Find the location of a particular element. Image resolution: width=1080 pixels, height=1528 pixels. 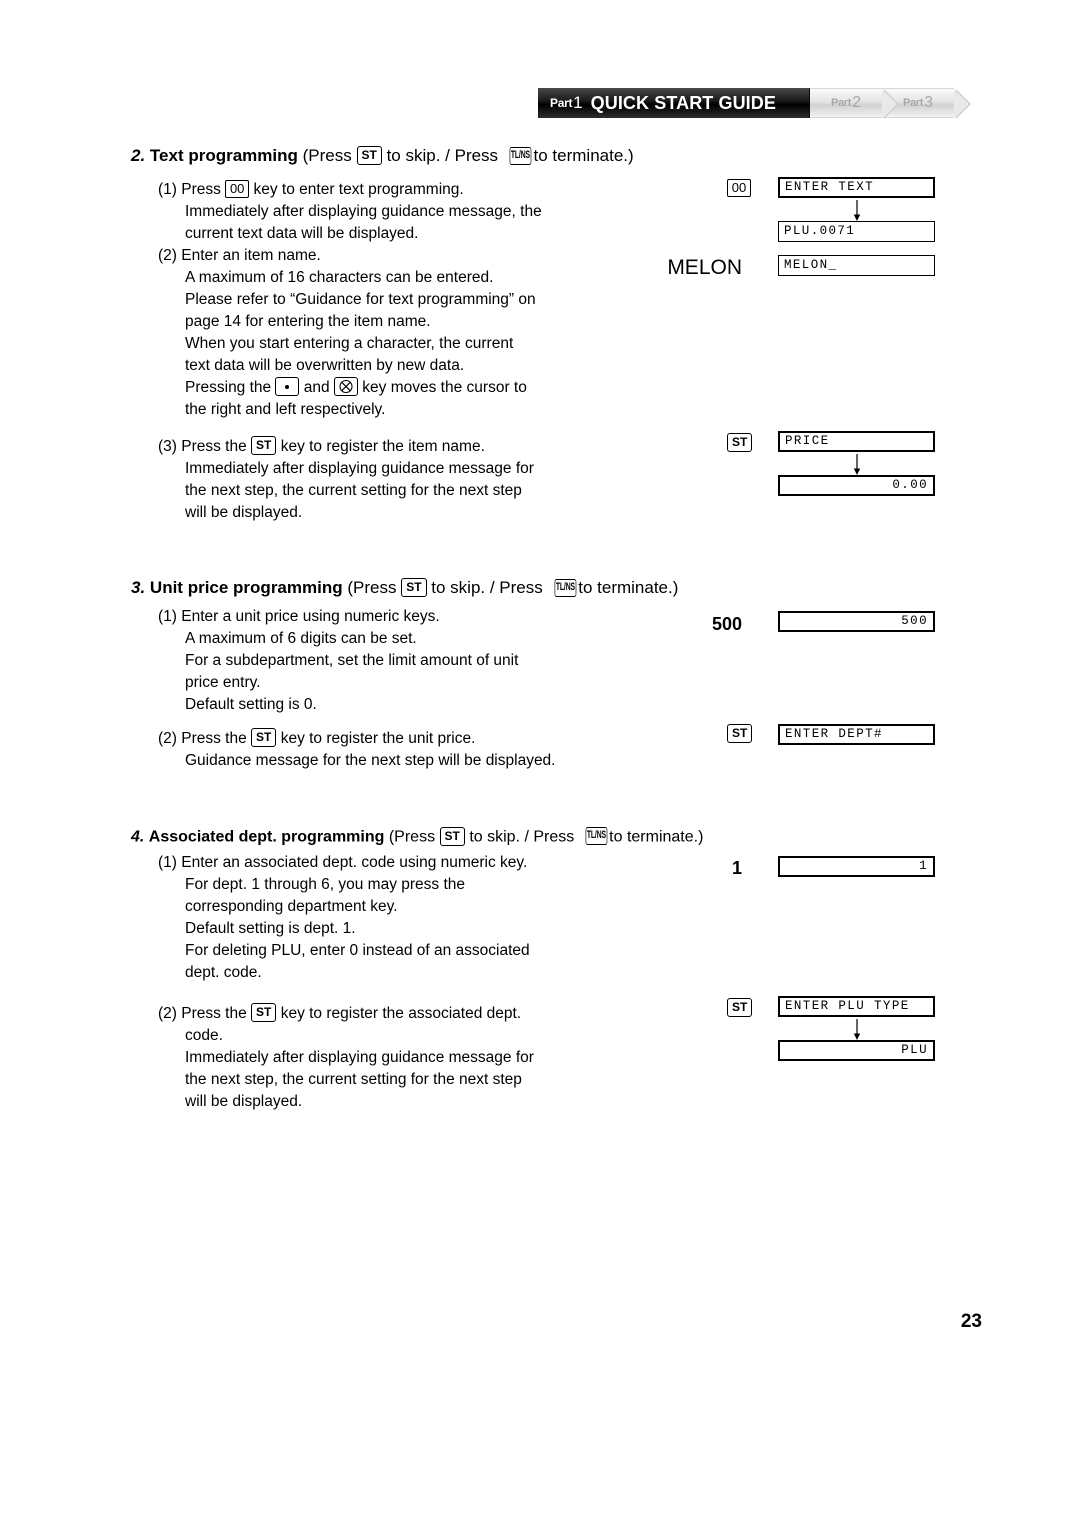

display-key-st-3: ST is located at coordinates (740, 1008).